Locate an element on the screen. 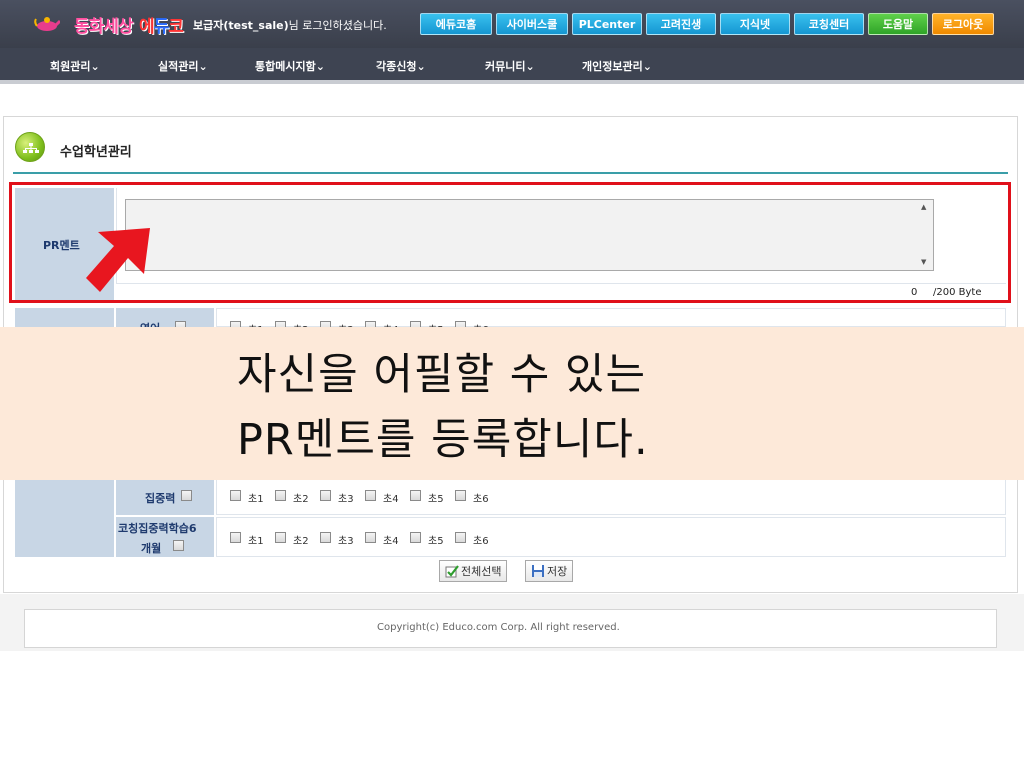 This screenshot has height=768, width=1024. logo-text-educo: 에듀코 is located at coordinates (161, 27).